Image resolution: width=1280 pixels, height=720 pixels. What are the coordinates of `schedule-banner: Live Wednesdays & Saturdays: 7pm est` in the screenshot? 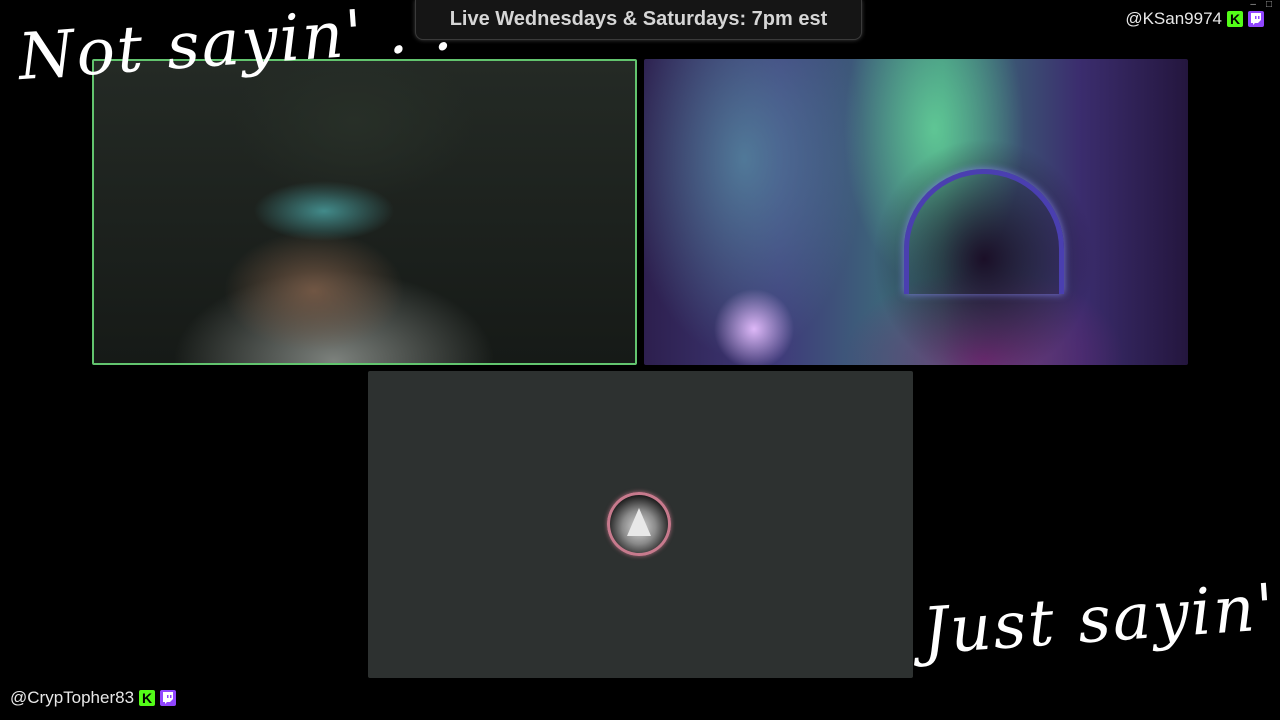 It's located at (638, 20).